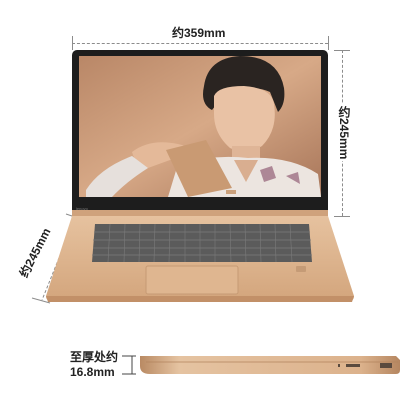  Describe the element at coordinates (353, 365) in the screenshot. I see `side-port-sd` at that location.